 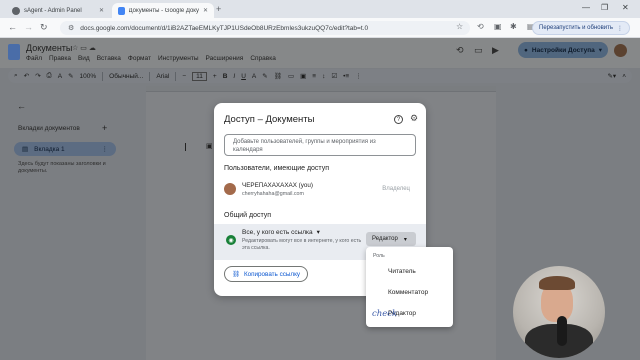 I want to click on copy-link-button: ⛓ Копировать ссылку, so click(x=266, y=274).